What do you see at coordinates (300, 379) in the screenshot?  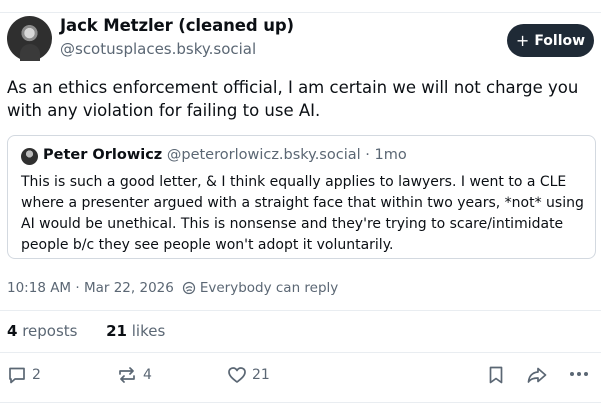 I see `action-bar: 2 4 21` at bounding box center [300, 379].